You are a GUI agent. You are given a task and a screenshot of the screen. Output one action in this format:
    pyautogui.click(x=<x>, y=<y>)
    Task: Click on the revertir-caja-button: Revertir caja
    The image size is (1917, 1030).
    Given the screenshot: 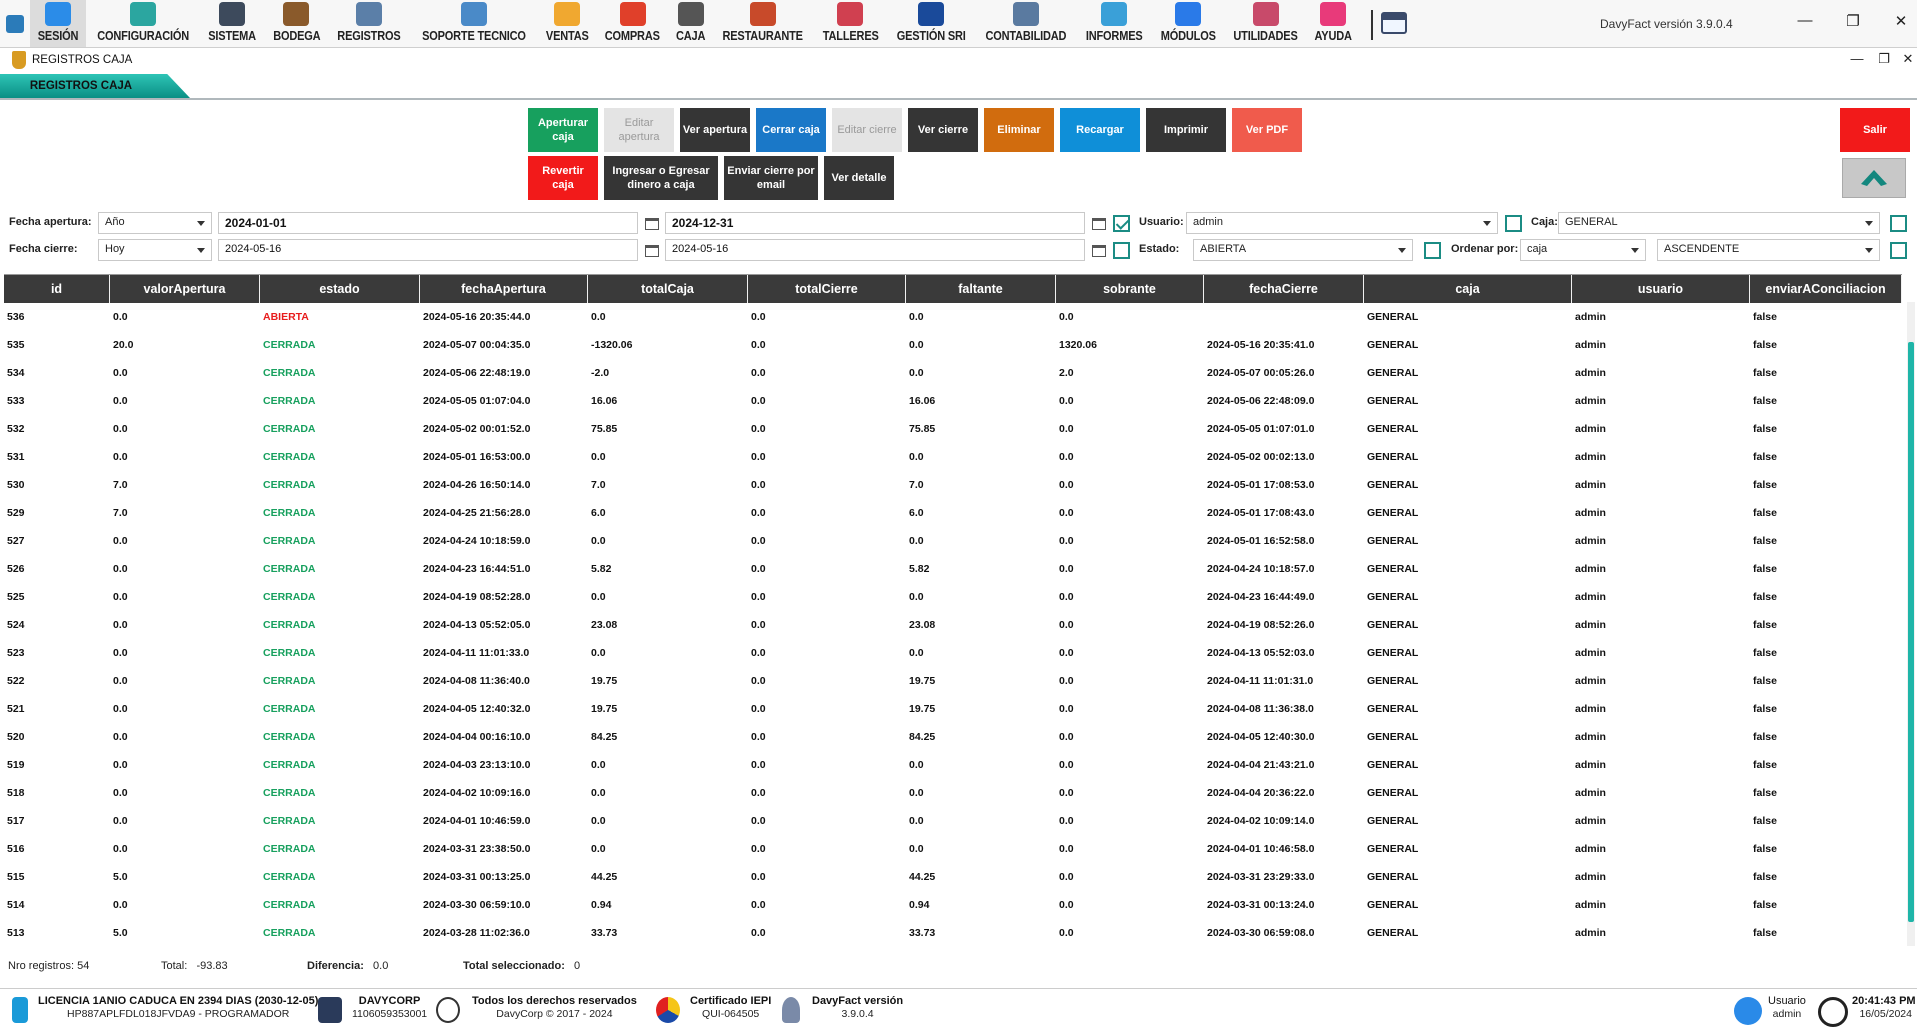 What is the action you would take?
    pyautogui.click(x=563, y=178)
    